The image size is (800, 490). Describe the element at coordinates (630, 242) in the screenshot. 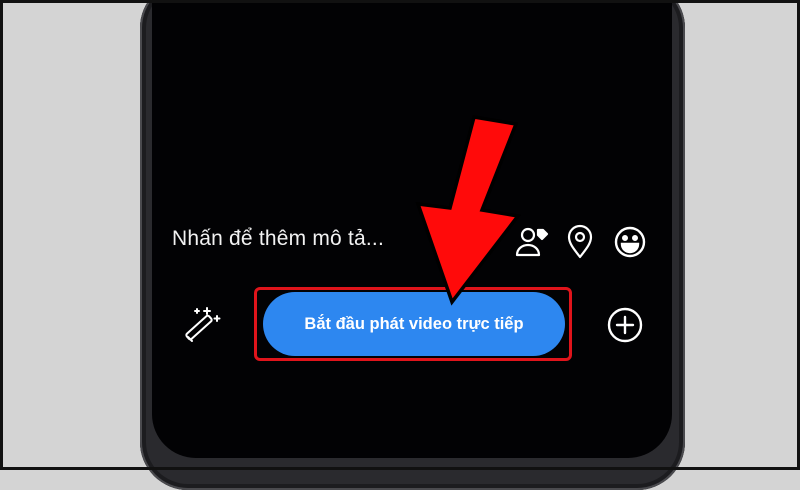

I see `smiley-icon` at that location.